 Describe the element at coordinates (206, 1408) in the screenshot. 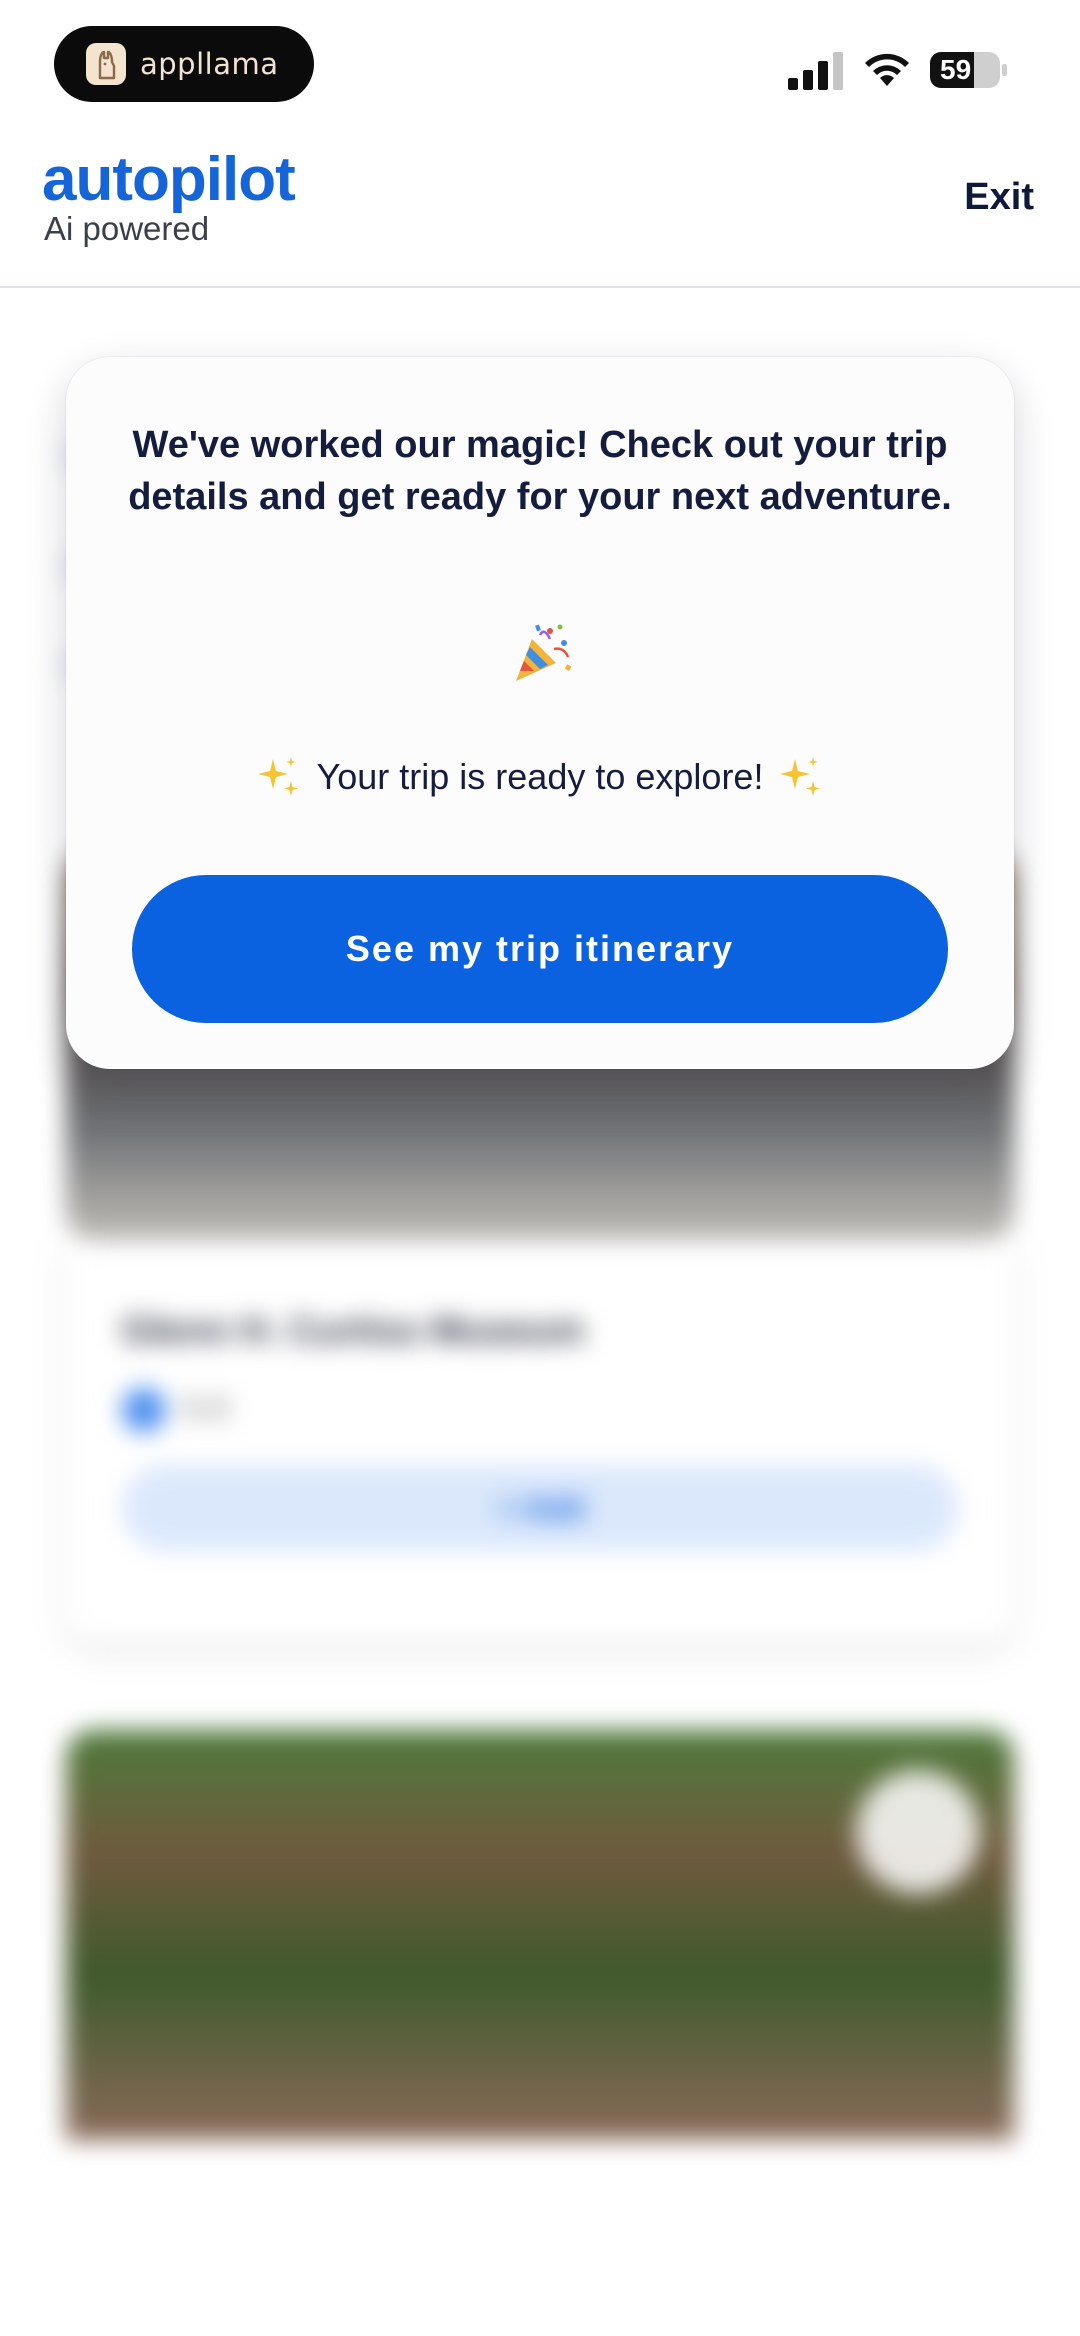

I see `rating-value: 5.0` at that location.